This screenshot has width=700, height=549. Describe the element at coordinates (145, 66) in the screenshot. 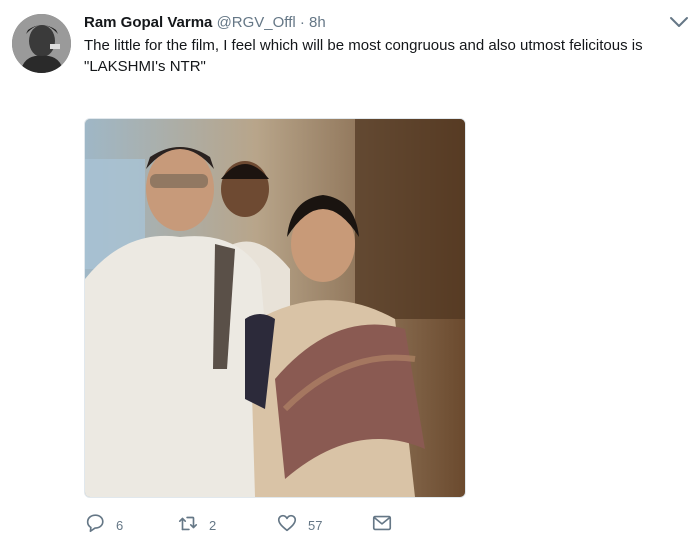

I see `tweet-text-title: "LAKSHMI's NTR"` at that location.